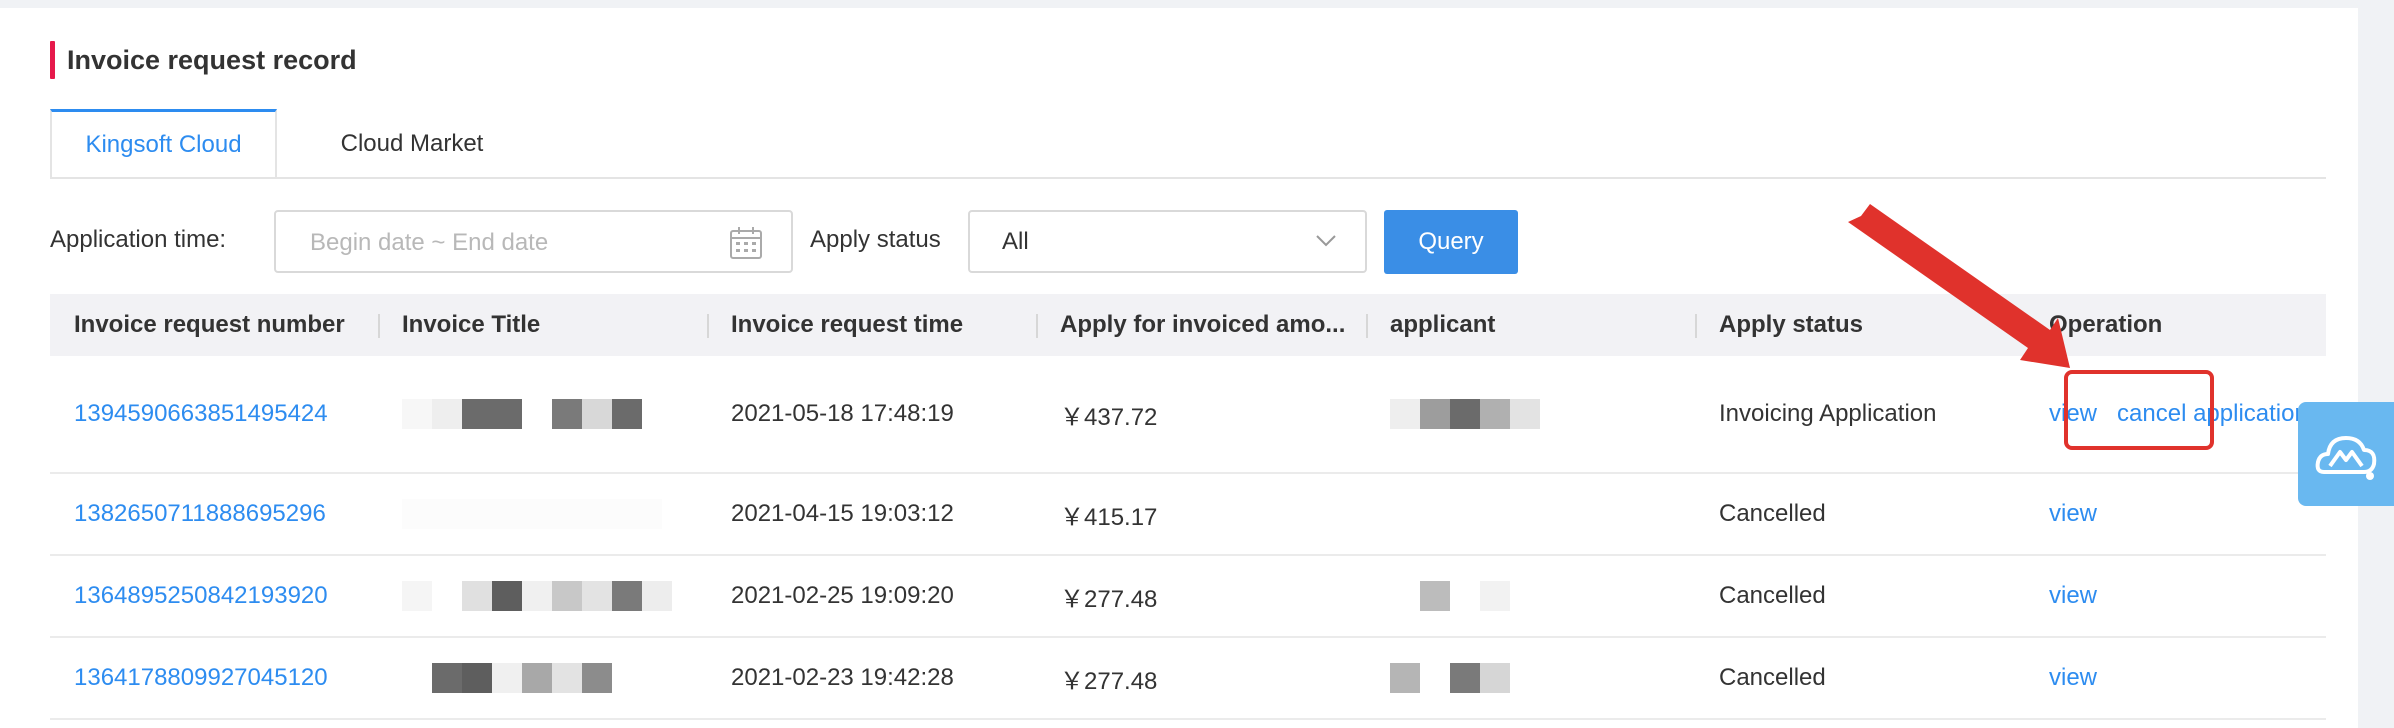 This screenshot has height=728, width=2394. Describe the element at coordinates (2346, 458) in the screenshot. I see `cloud-chat-icon` at that location.